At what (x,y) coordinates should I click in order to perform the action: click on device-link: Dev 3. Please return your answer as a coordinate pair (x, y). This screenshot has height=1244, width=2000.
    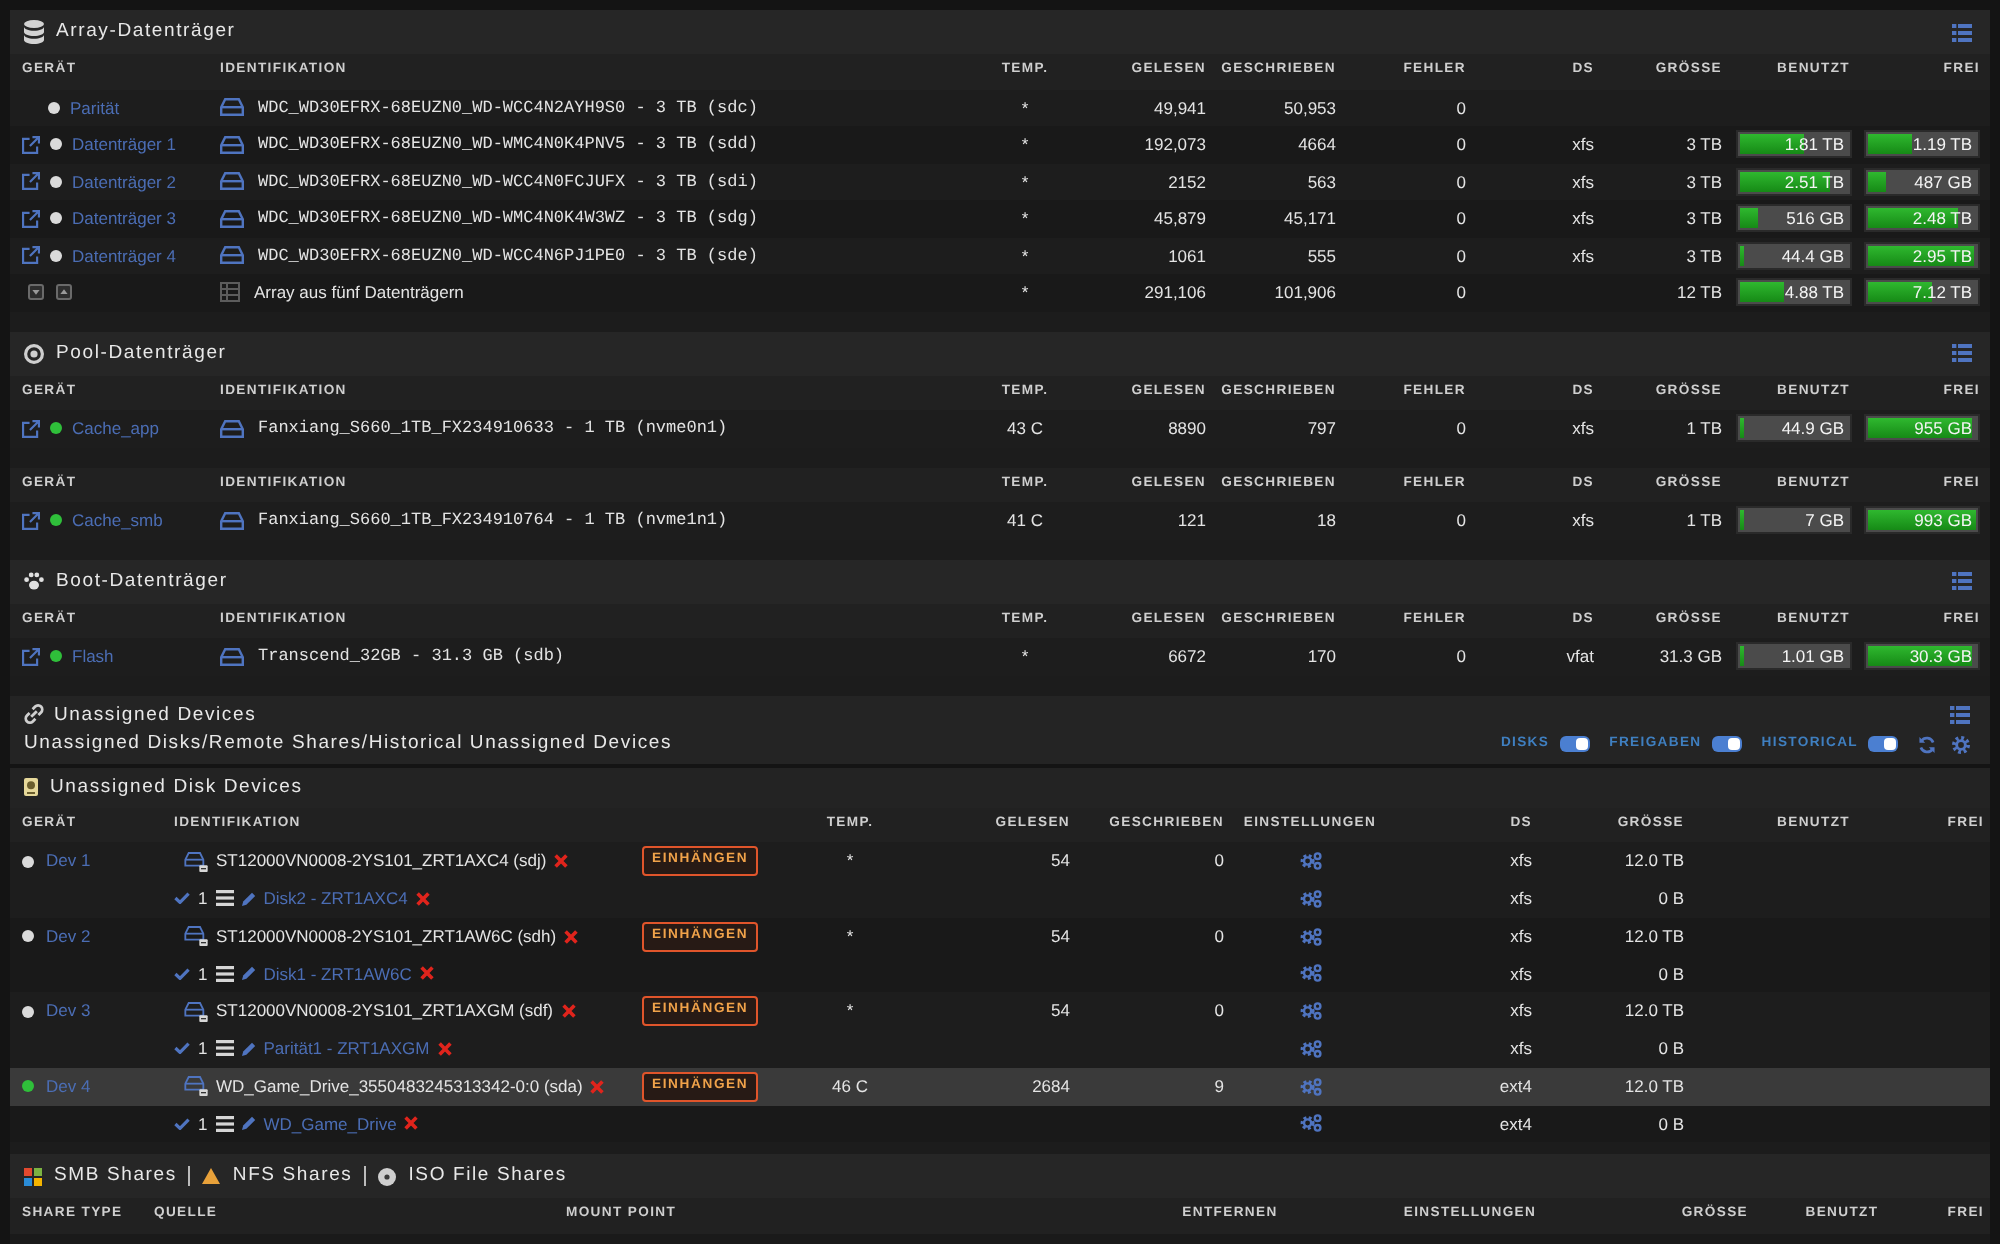
    Looking at the image, I should click on (68, 1011).